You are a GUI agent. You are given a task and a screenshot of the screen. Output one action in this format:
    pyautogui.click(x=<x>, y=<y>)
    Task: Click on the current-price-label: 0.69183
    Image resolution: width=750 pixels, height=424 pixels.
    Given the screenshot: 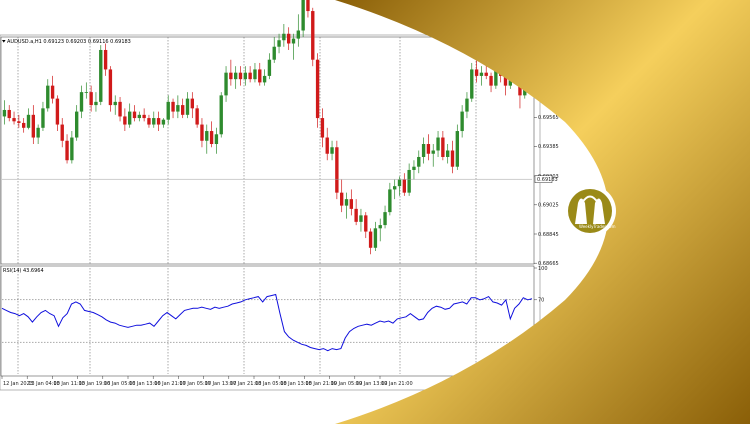 What is the action you would take?
    pyautogui.click(x=547, y=180)
    